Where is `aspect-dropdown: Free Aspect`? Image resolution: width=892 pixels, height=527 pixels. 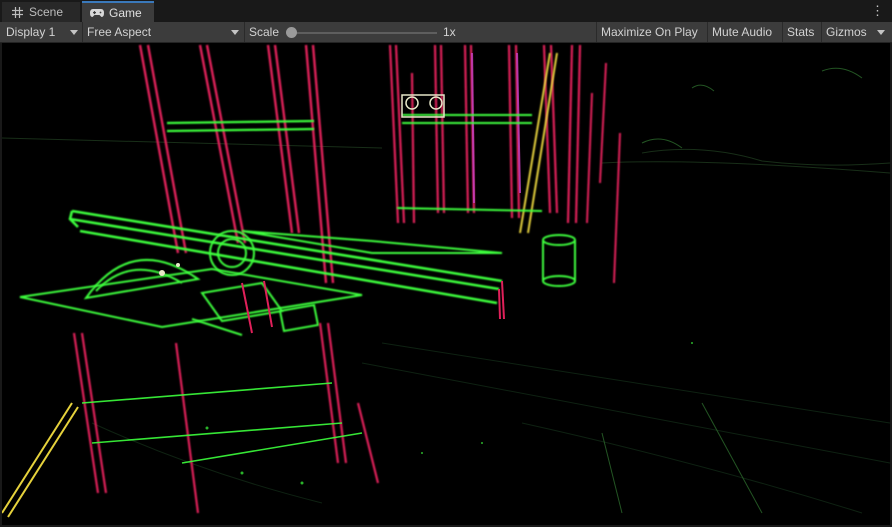
aspect-dropdown: Free Aspect is located at coordinates (163, 32).